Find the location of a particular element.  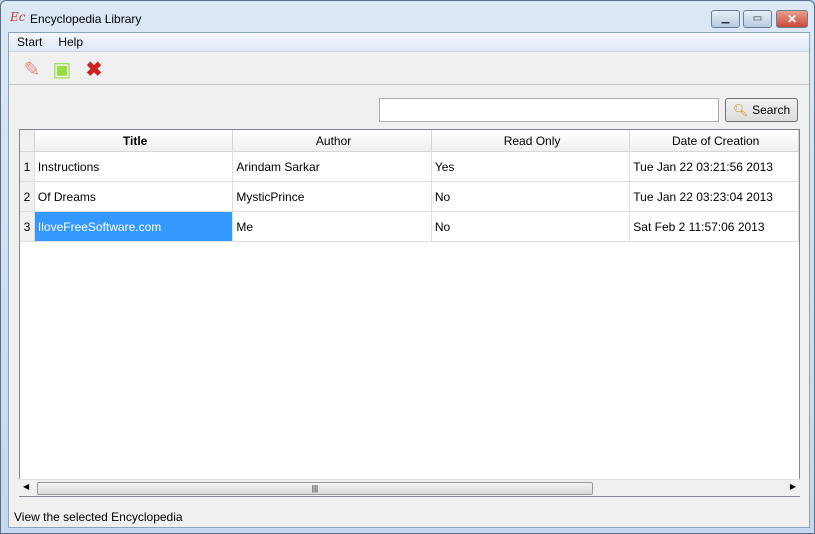

edit-icon: ✎ is located at coordinates (32, 70).